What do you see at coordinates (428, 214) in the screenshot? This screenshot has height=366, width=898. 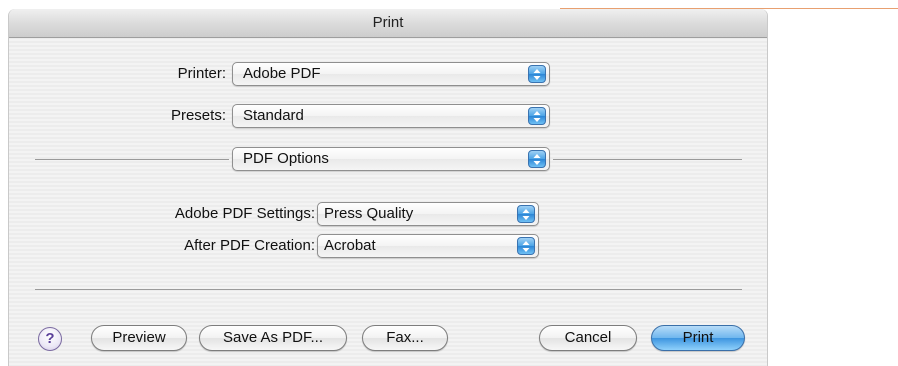 I see `pdf-settings-popup: Press Quality` at bounding box center [428, 214].